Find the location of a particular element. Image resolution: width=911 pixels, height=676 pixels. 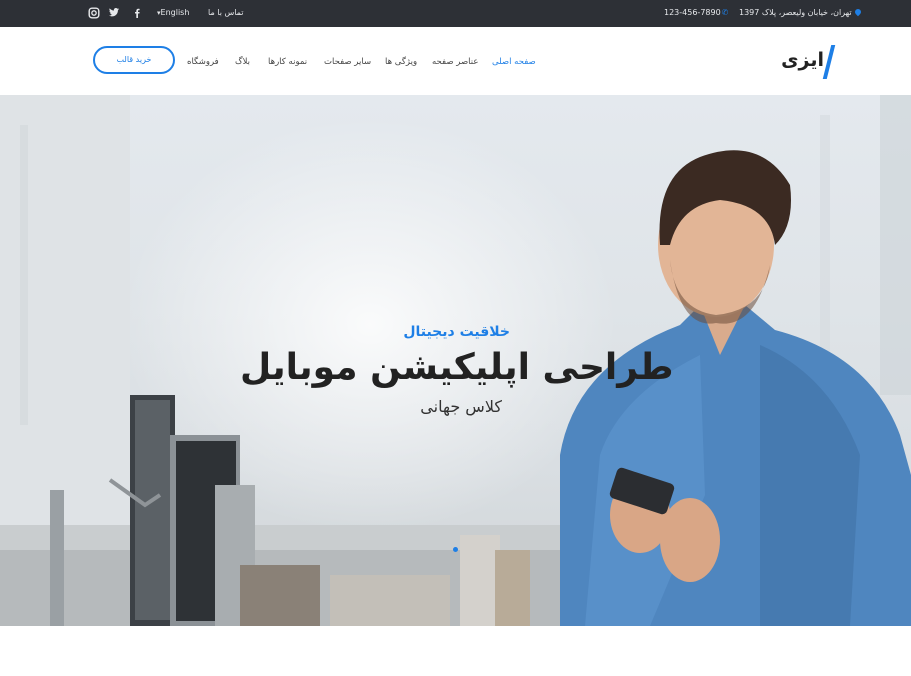

language-selector: ▾English is located at coordinates (173, 13).